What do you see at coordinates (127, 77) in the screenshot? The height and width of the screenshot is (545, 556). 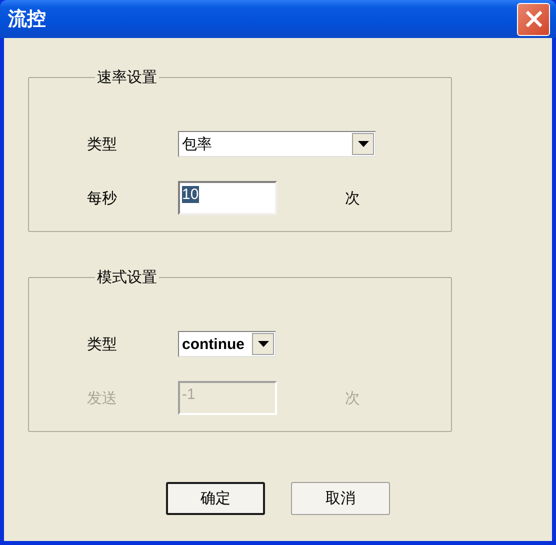 I see `group-title: 速率设置` at bounding box center [127, 77].